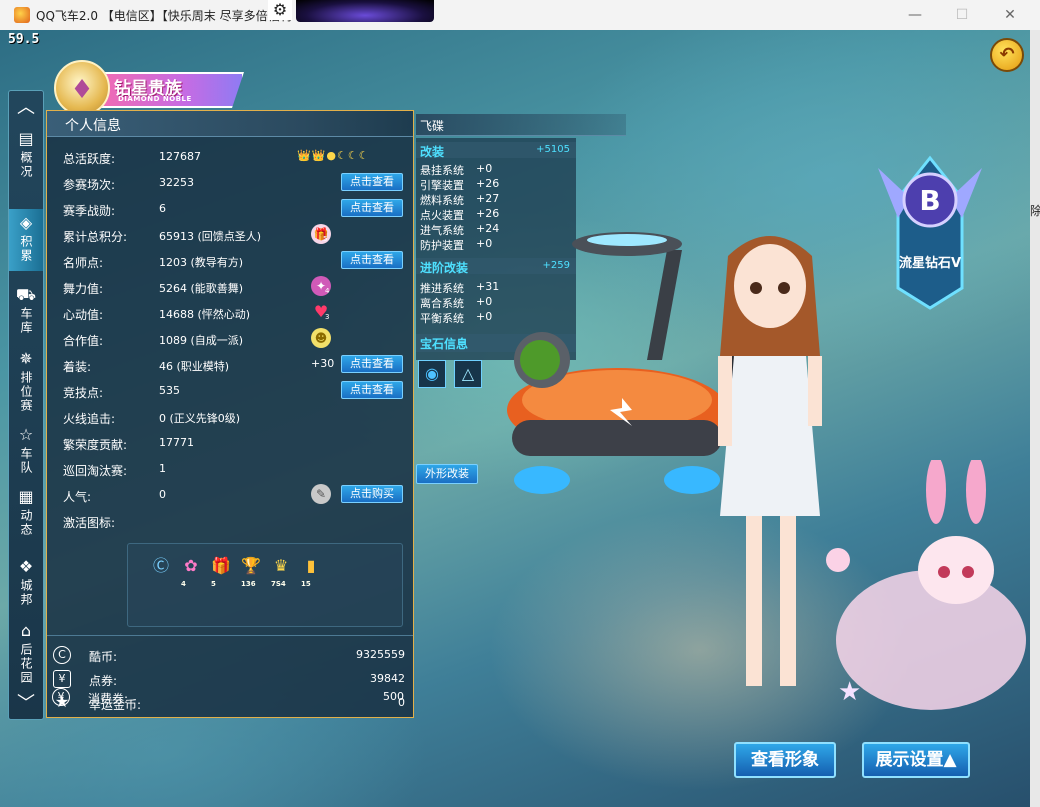 The width and height of the screenshot is (1040, 807). Describe the element at coordinates (26, 630) in the screenshot. I see `garden-icon: ⌂` at that location.